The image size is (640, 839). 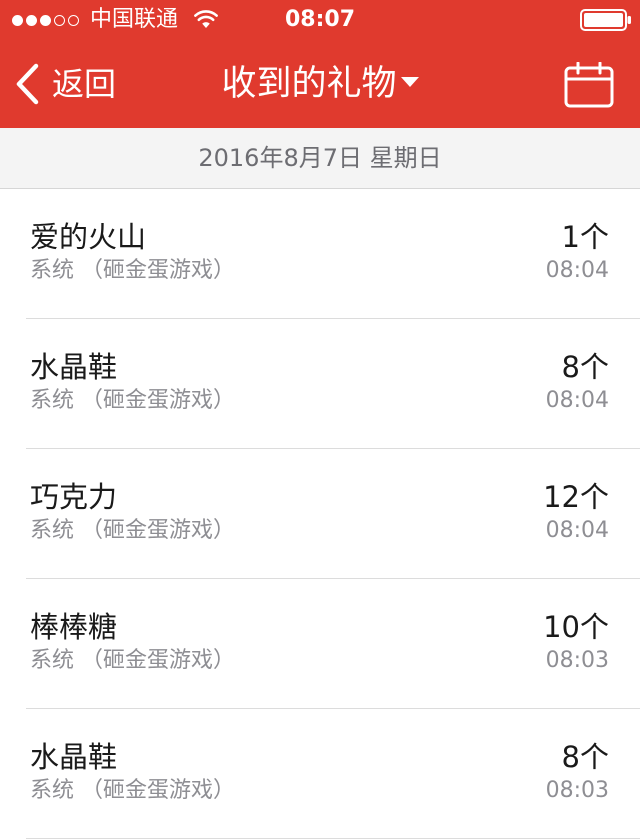 I want to click on status-time: 08:07, so click(x=320, y=19).